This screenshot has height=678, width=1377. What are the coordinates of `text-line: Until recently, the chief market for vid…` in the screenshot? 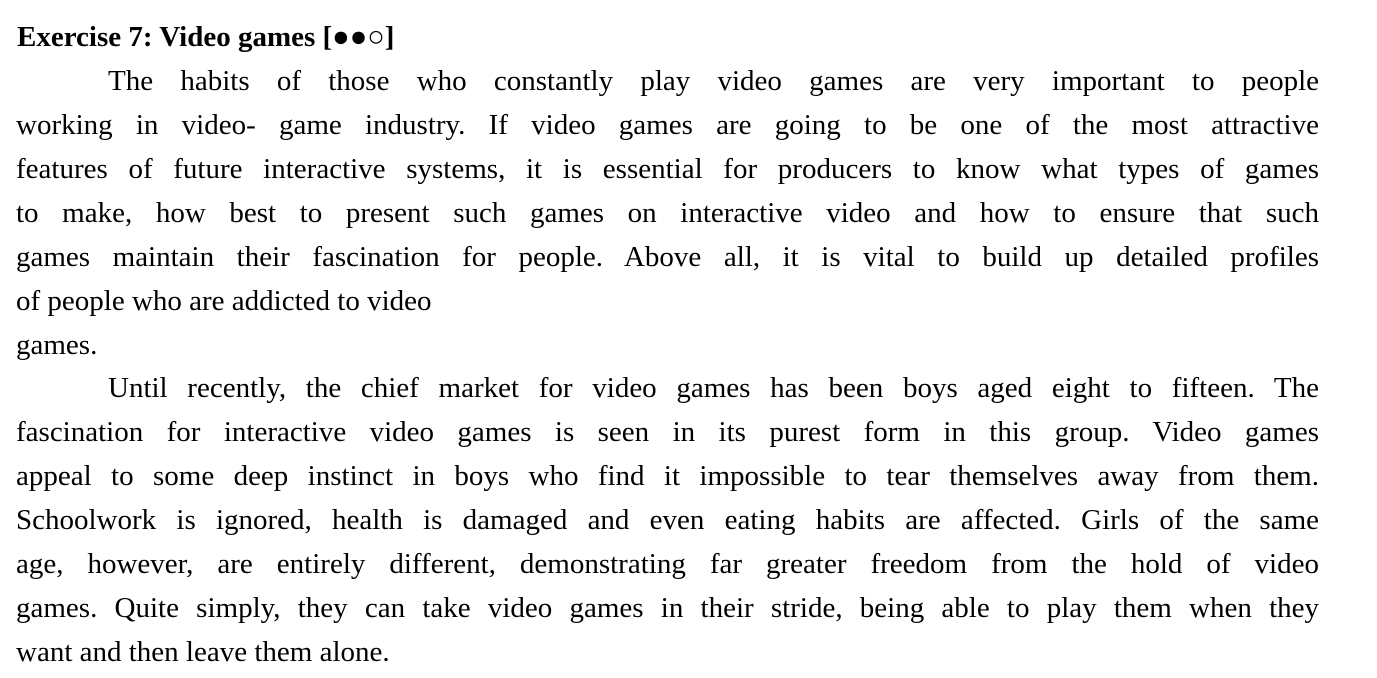 It's located at (713, 388).